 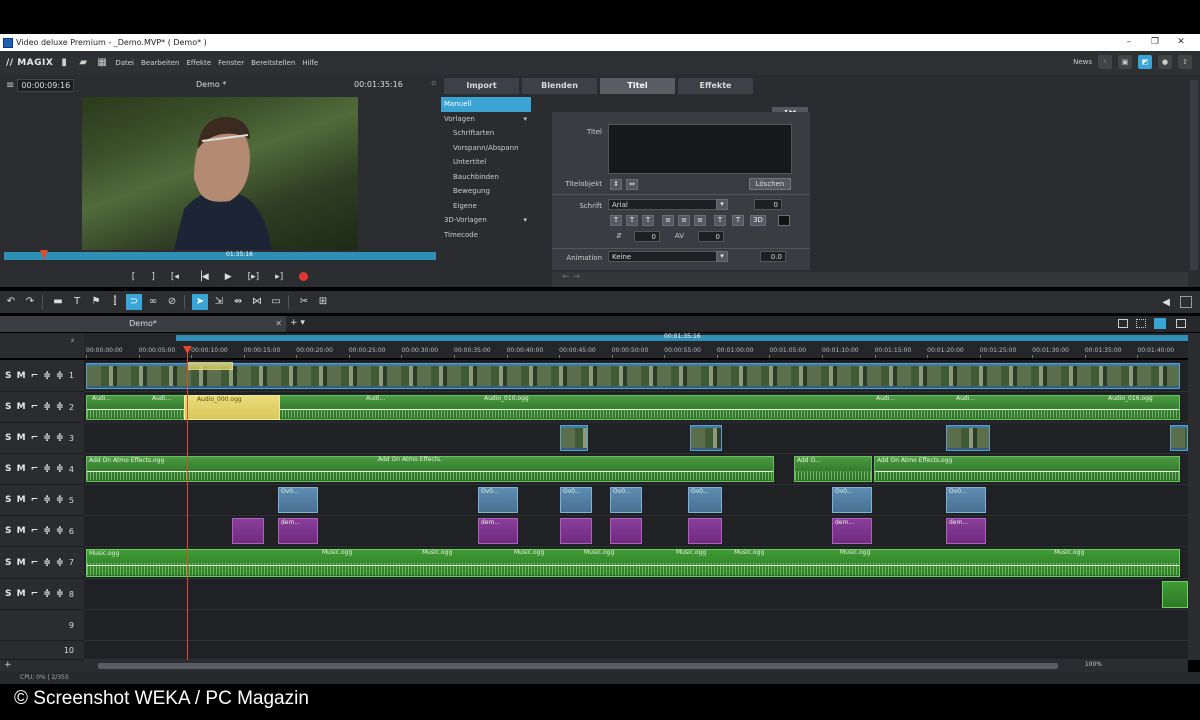 I want to click on undock-icon: ▫, so click(x=433, y=83).